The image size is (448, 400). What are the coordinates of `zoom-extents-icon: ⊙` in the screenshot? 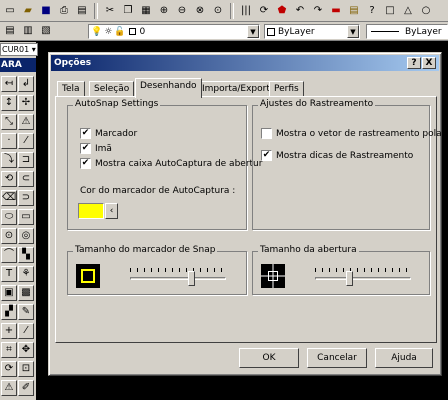 It's located at (218, 11).